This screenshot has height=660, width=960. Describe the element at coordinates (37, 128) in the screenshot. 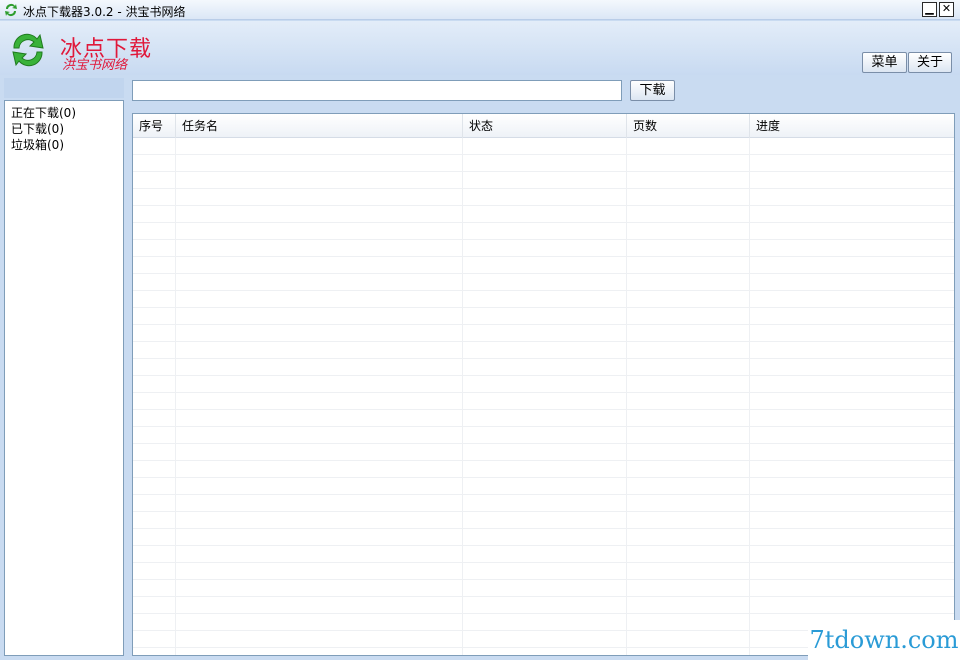

I see `sidebar-item-downloaded: 已下载(0)` at that location.